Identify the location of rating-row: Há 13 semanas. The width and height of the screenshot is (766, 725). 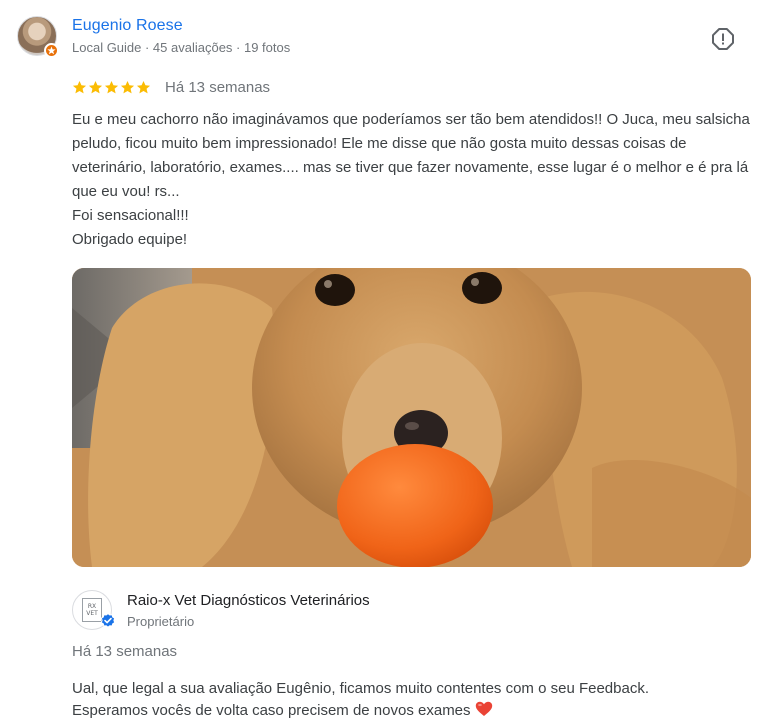
(171, 87).